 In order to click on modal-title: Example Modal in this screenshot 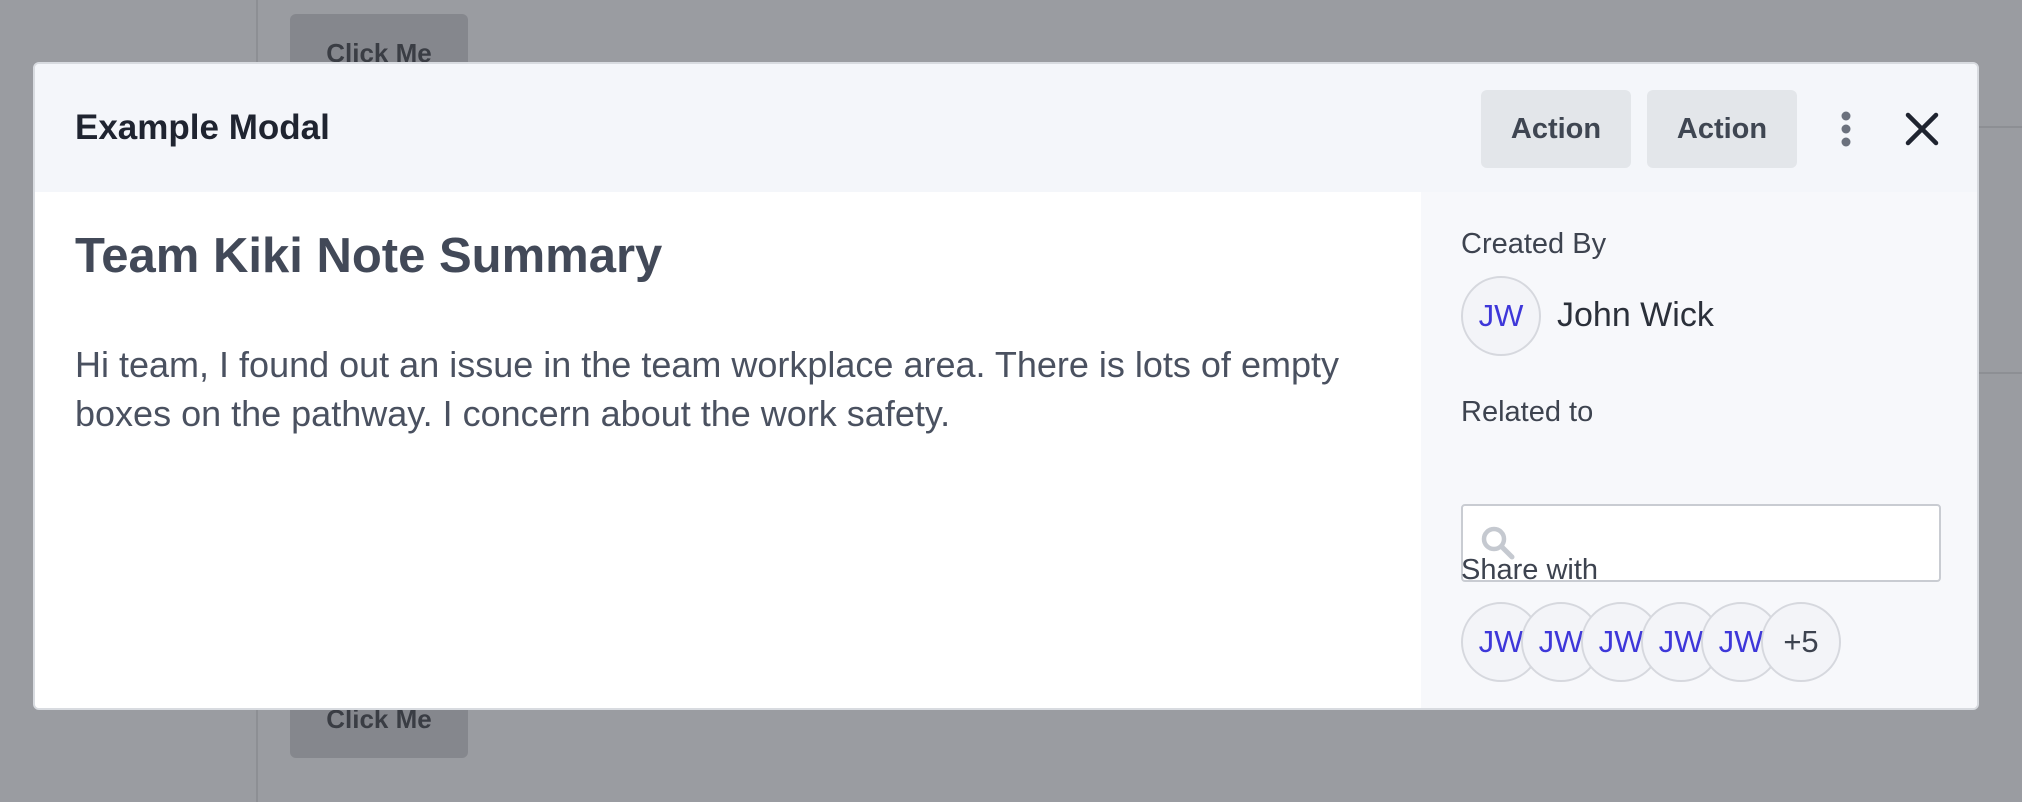, I will do `click(202, 127)`.